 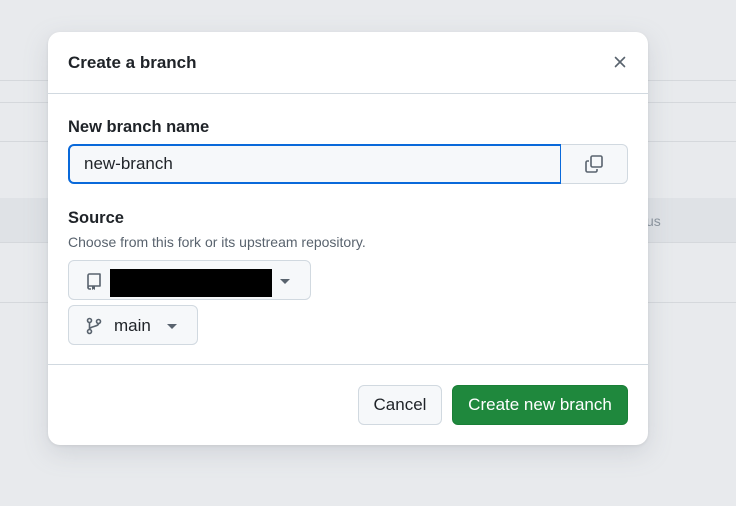 I want to click on repo-icon, so click(x=94, y=281).